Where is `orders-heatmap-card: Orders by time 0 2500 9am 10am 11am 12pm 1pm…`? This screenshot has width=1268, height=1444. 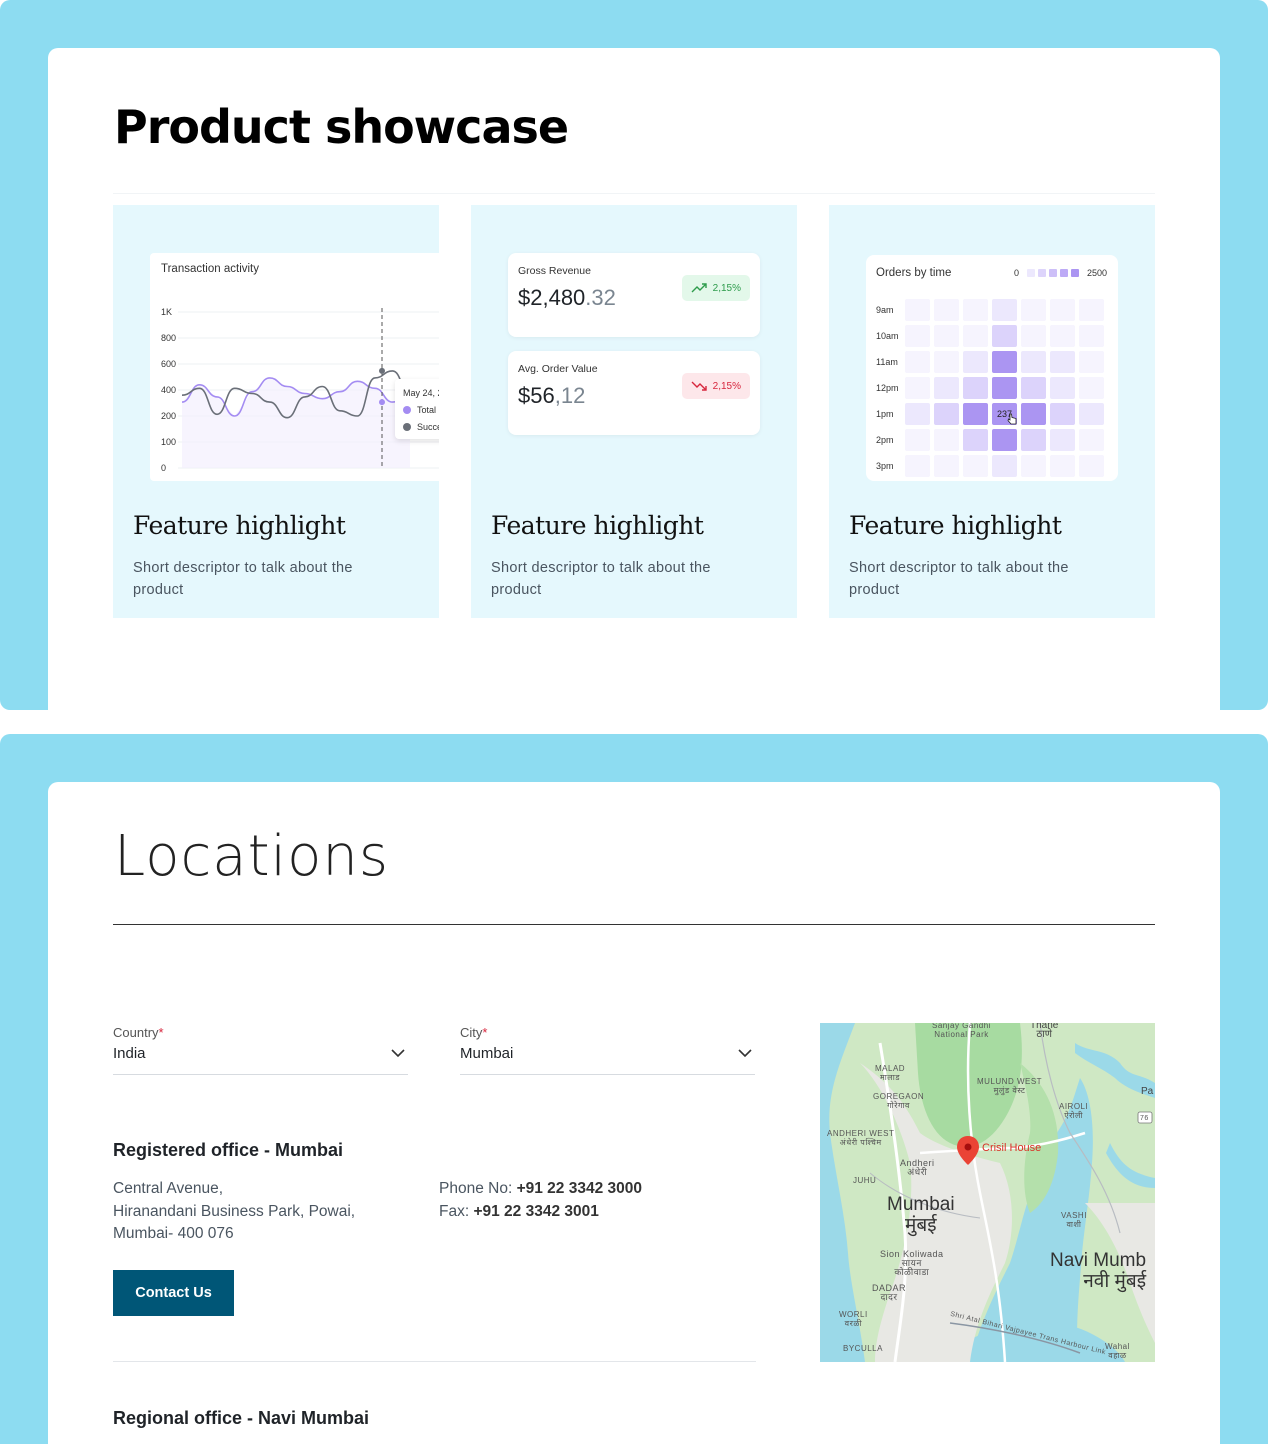 orders-heatmap-card: Orders by time 0 2500 9am 10am 11am 12pm 1pm… is located at coordinates (992, 368).